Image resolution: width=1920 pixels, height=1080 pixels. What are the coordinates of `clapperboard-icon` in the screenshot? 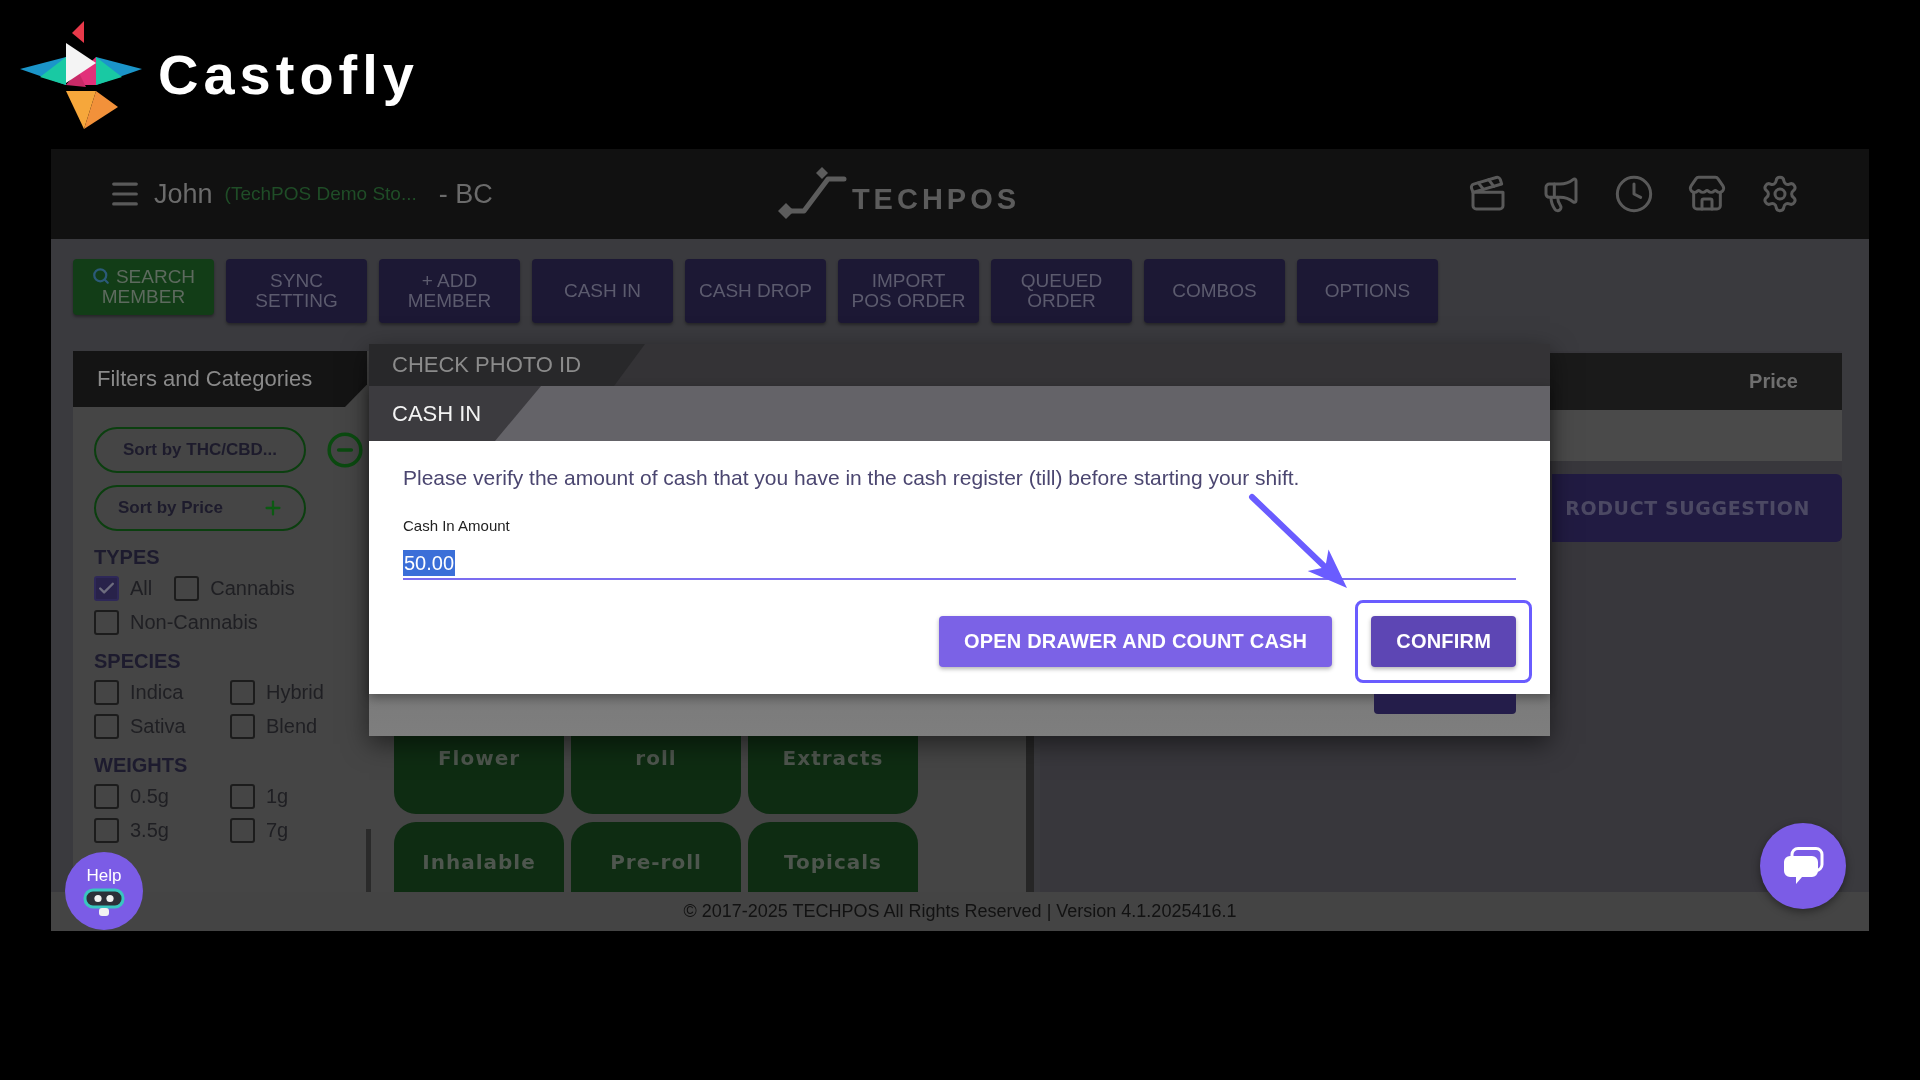 It's located at (1488, 194).